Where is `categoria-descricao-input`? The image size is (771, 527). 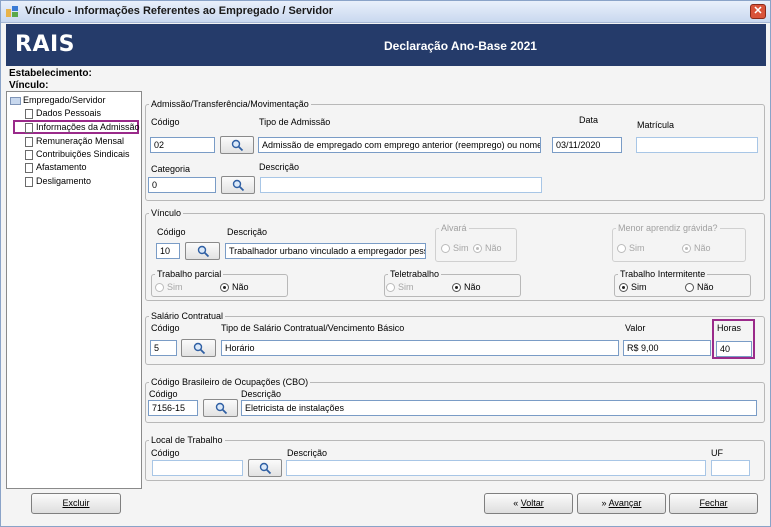
categoria-descricao-input is located at coordinates (401, 185).